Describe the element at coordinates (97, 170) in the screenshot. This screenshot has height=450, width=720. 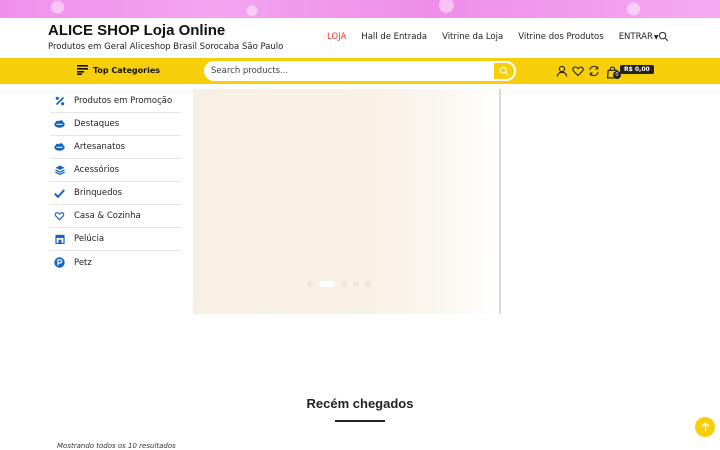
I see `sidebar-item-label: Acessórios` at that location.